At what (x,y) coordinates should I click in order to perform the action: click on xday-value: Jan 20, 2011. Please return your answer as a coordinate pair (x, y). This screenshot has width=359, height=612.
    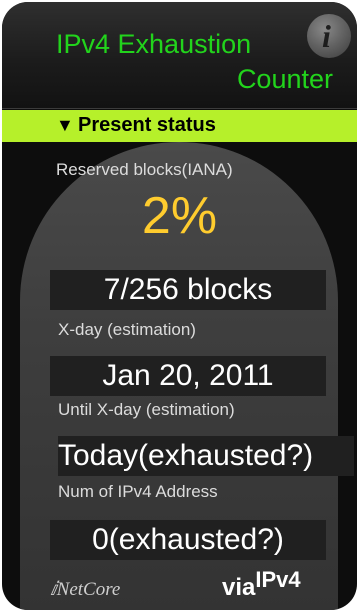
    Looking at the image, I should click on (188, 376).